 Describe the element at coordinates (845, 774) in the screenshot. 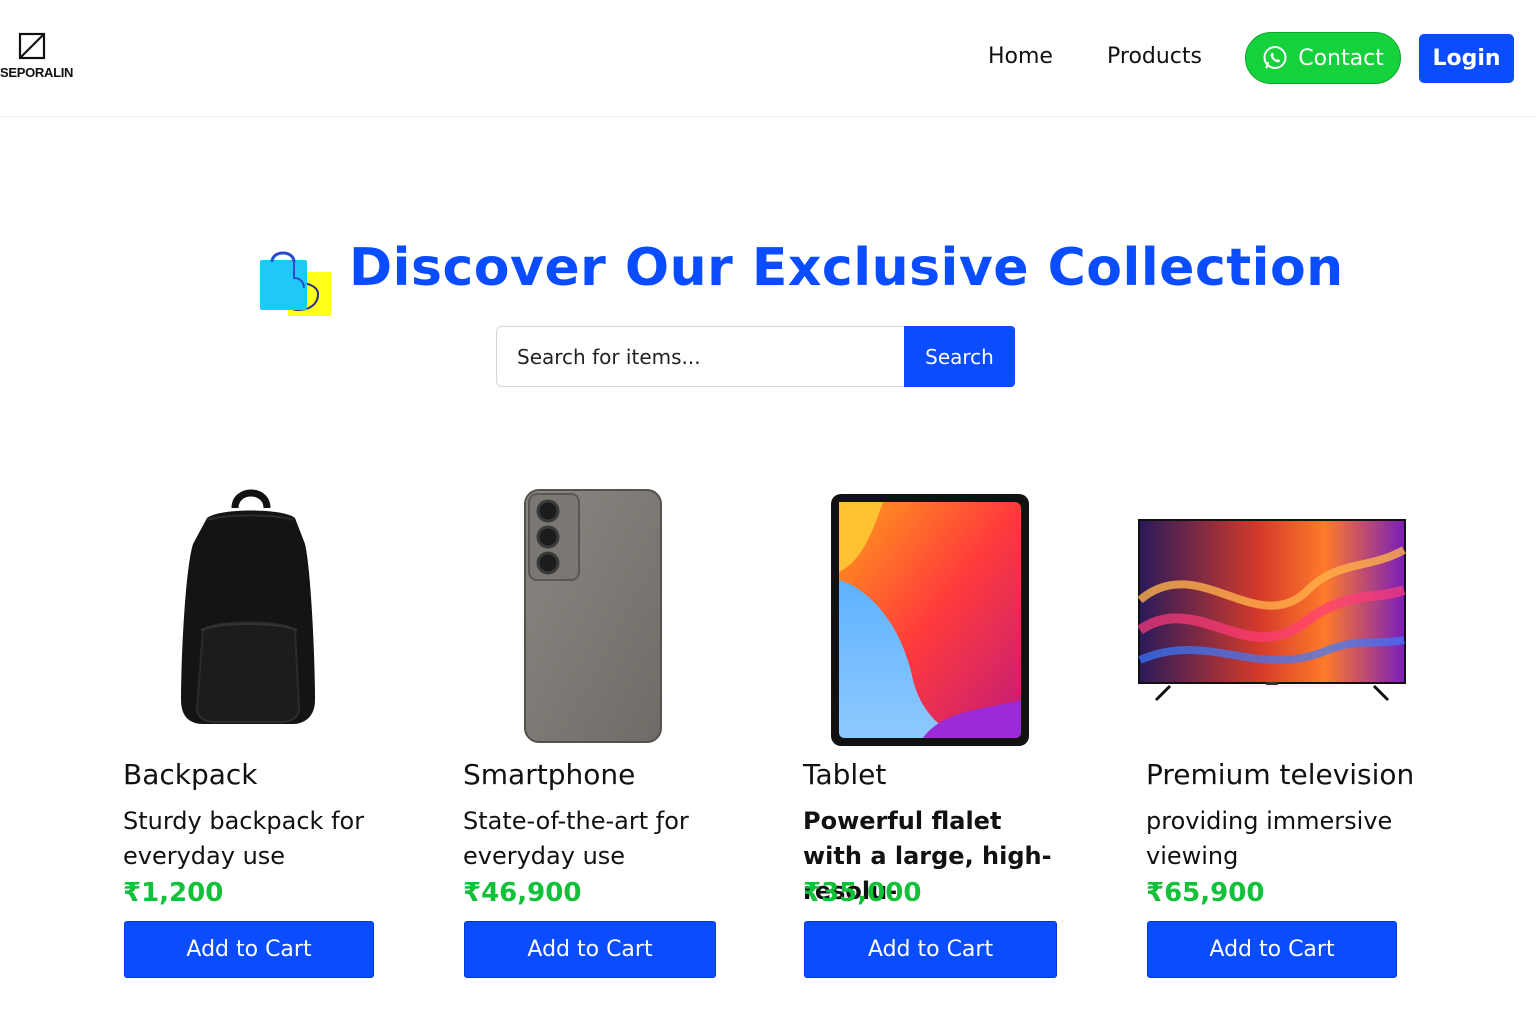

I see `product-name: Tablet` at that location.